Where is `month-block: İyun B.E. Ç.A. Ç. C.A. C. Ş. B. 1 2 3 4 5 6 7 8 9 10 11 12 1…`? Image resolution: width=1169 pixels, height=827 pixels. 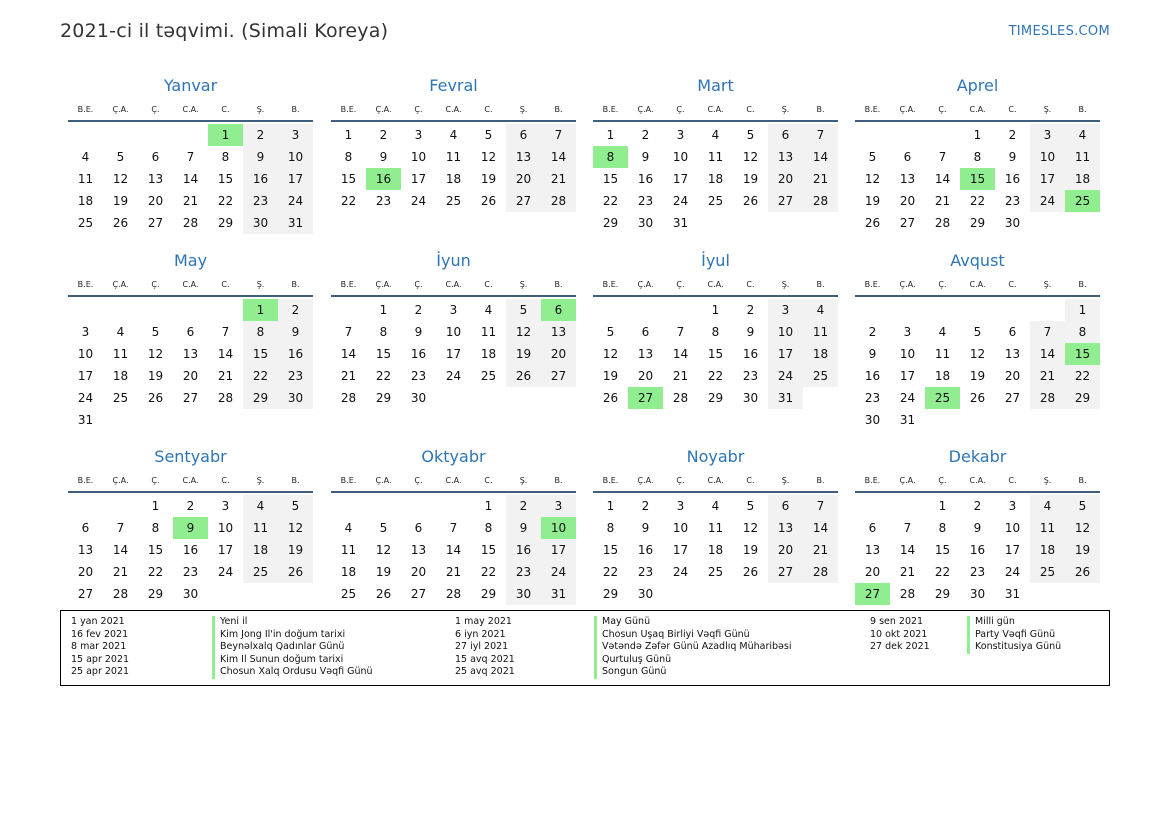 month-block: İyun B.E. Ç.A. Ç. C.A. C. Ş. B. 1 2 3 4 5 6 7 8 9 10 11 12 1… is located at coordinates (453, 329).